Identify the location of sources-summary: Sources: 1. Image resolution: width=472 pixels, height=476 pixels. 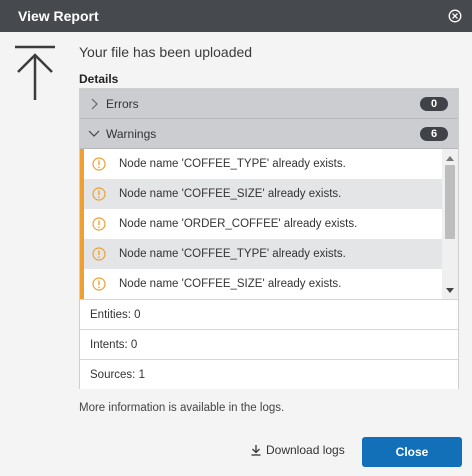
(269, 374).